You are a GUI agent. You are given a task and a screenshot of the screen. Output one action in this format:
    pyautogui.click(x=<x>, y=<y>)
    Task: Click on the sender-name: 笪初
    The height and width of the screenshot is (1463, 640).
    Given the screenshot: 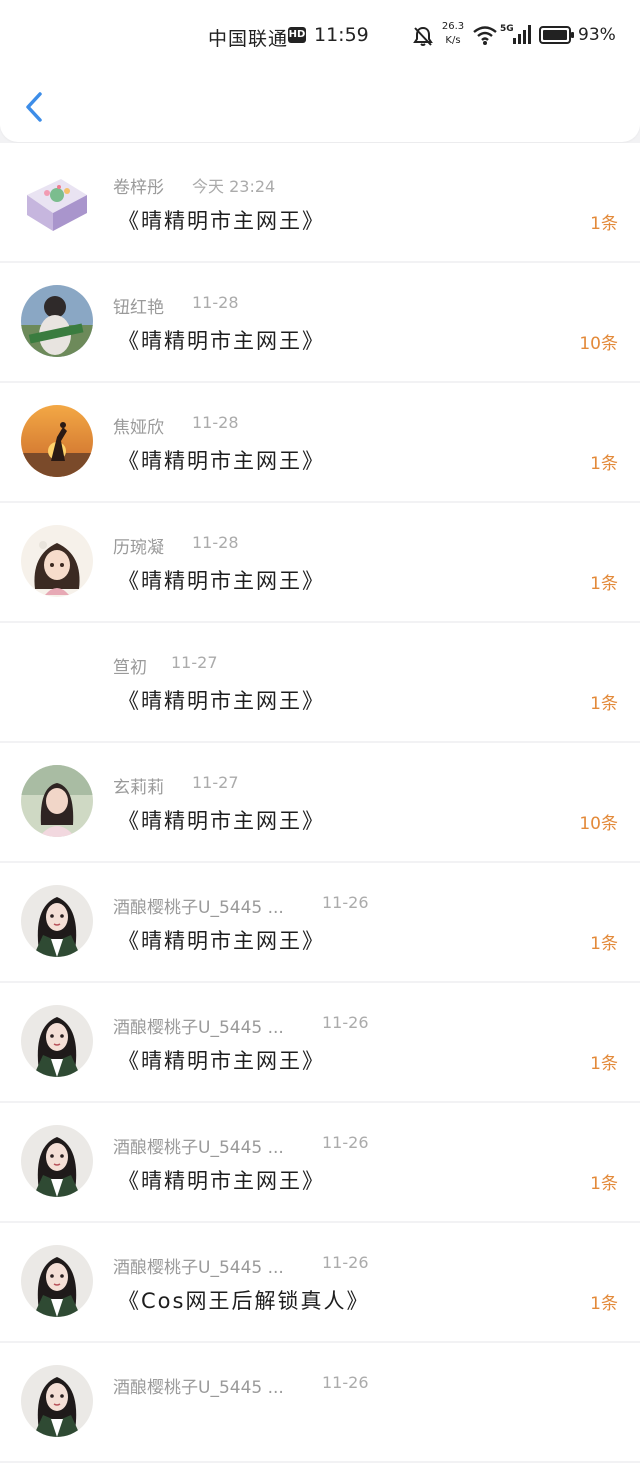 What is the action you would take?
    pyautogui.click(x=130, y=668)
    